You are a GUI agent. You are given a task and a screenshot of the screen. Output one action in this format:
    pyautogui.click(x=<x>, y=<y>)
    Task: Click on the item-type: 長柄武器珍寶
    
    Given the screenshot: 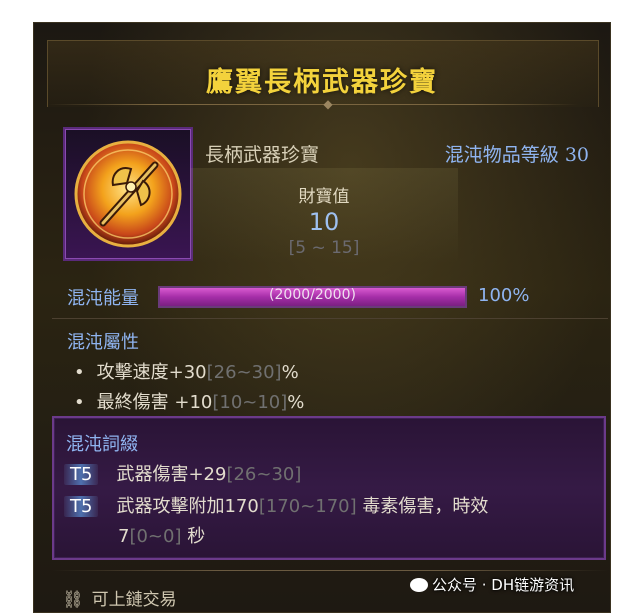 What is the action you would take?
    pyautogui.click(x=262, y=155)
    